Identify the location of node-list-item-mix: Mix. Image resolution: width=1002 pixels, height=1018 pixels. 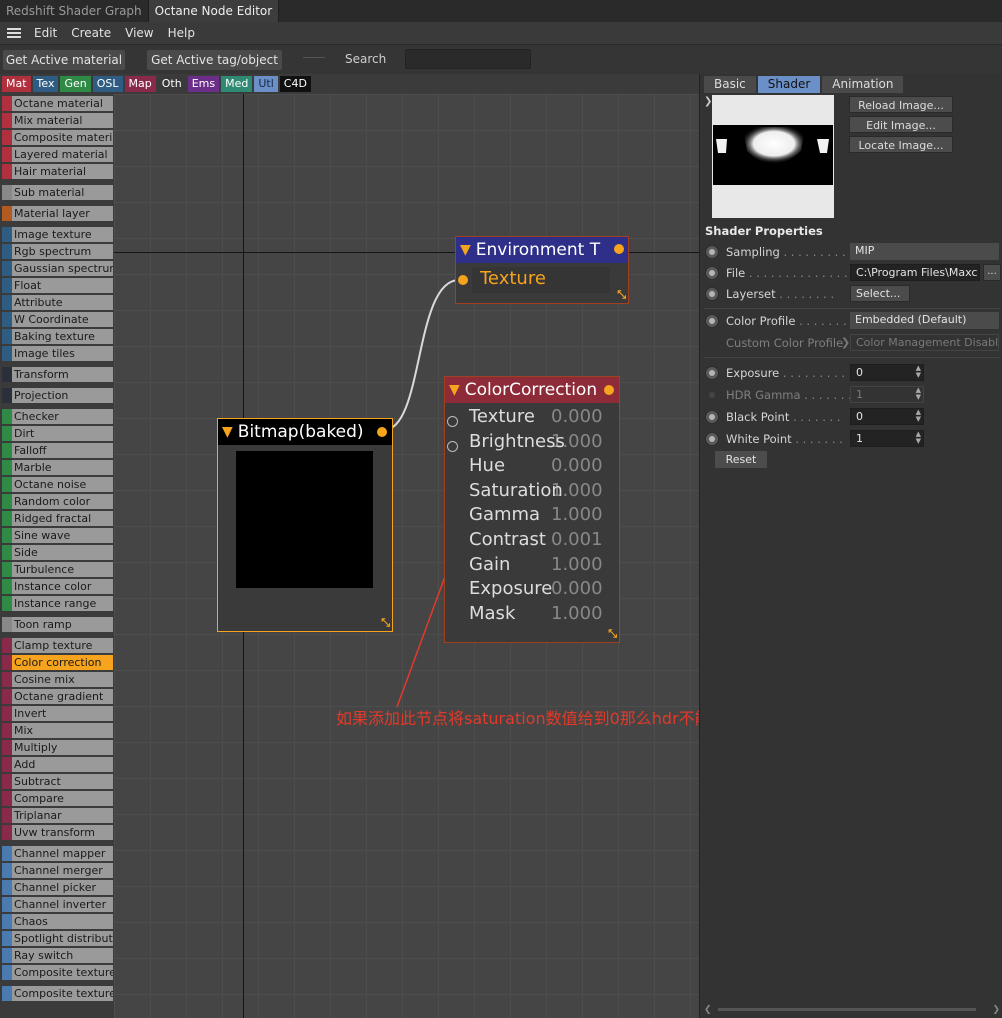
(57, 730).